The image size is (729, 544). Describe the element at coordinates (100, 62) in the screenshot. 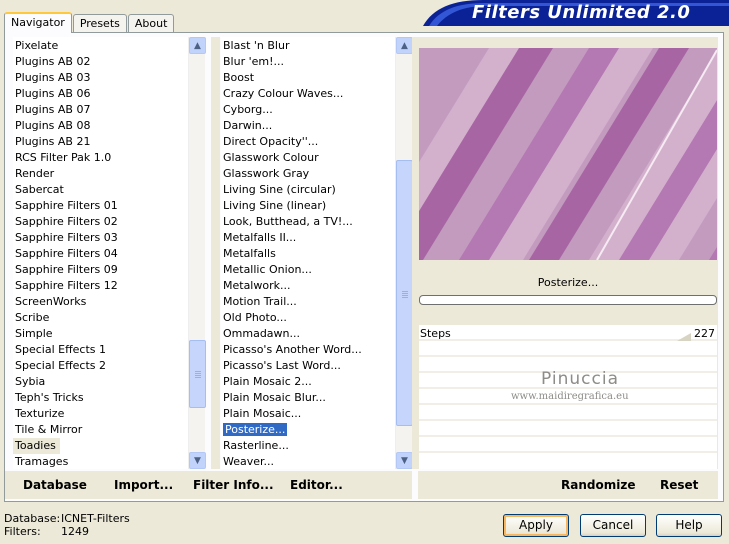

I see `list-item: Plugins AB 02` at that location.